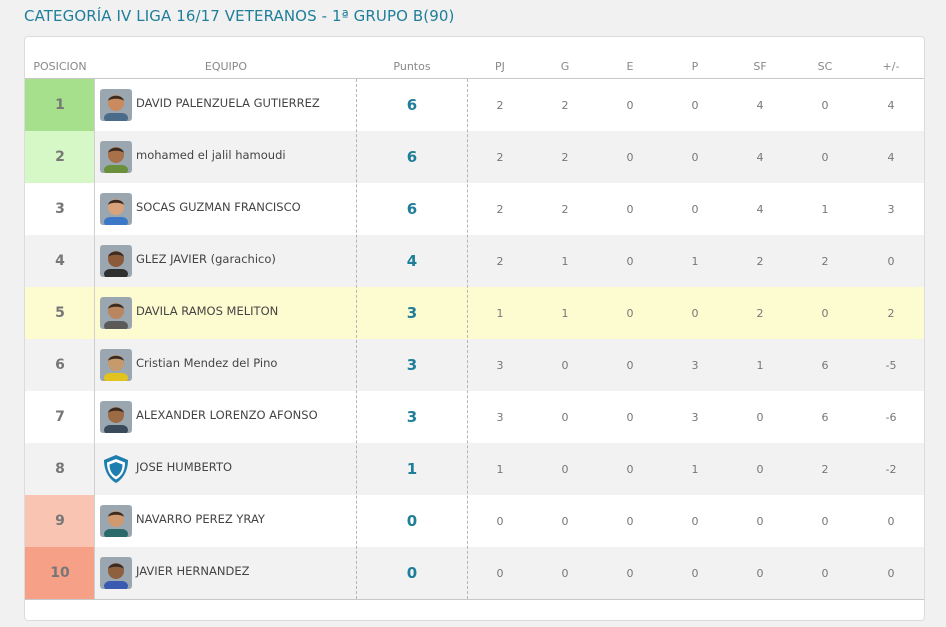 Image resolution: width=946 pixels, height=627 pixels. Describe the element at coordinates (60, 157) in the screenshot. I see `position-cell: 2` at that location.